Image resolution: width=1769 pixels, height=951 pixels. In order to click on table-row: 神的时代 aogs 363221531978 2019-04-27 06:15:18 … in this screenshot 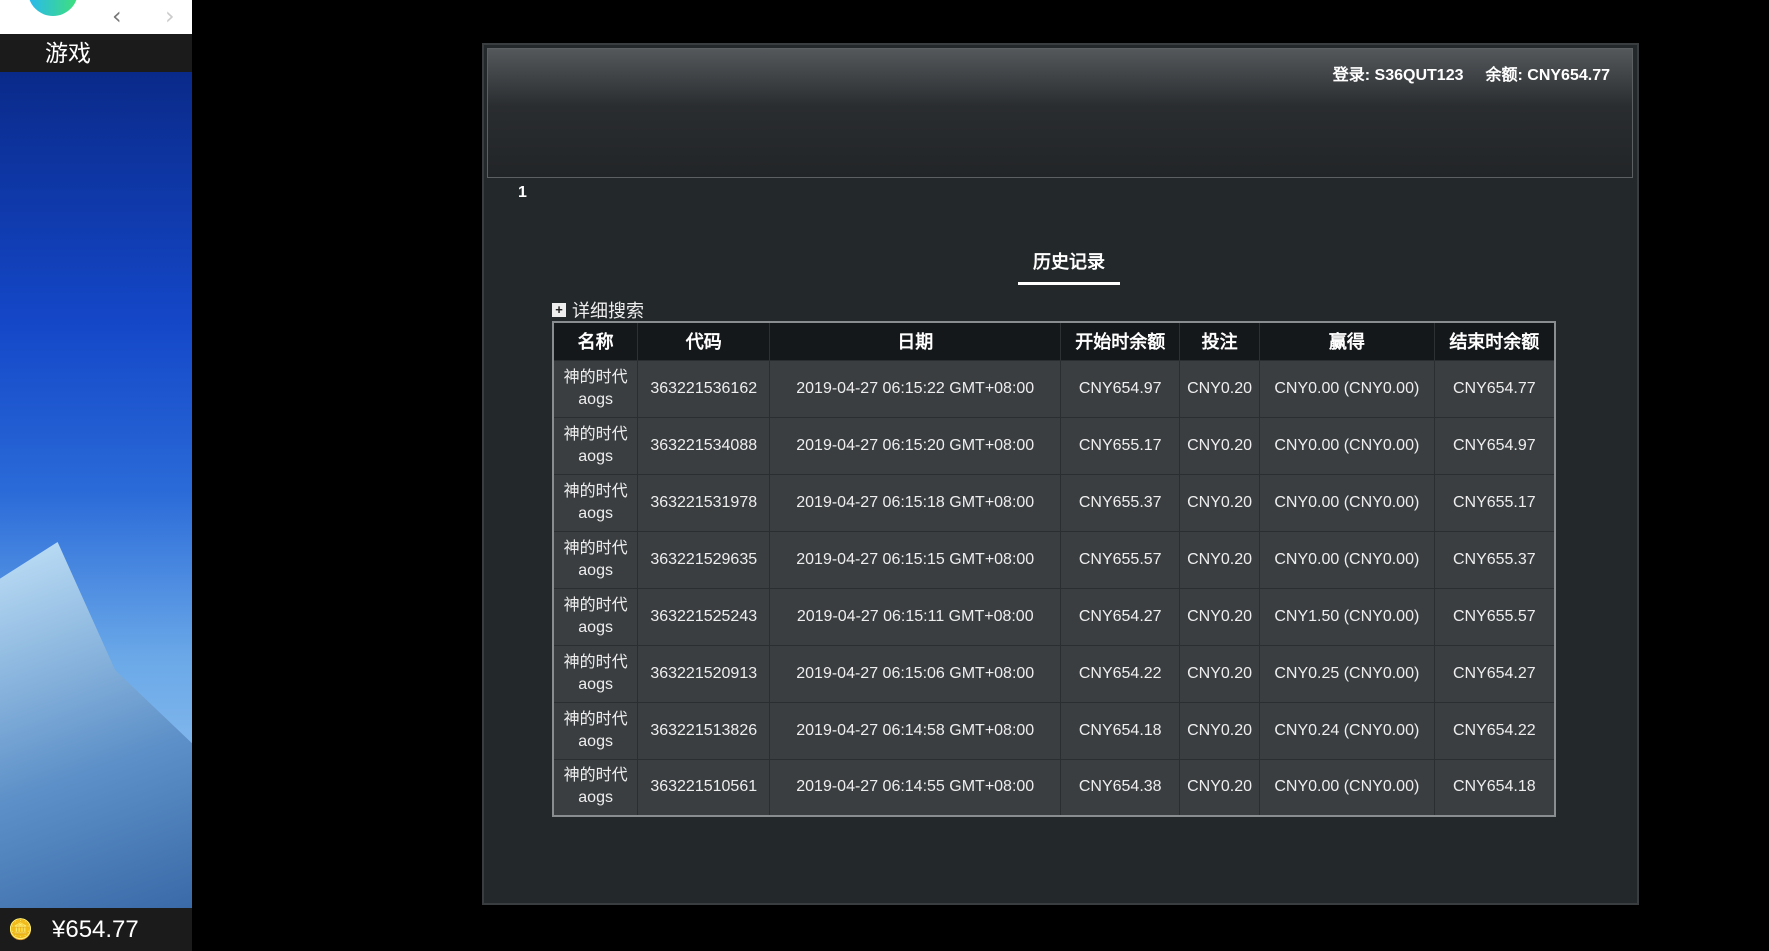, I will do `click(1054, 502)`.